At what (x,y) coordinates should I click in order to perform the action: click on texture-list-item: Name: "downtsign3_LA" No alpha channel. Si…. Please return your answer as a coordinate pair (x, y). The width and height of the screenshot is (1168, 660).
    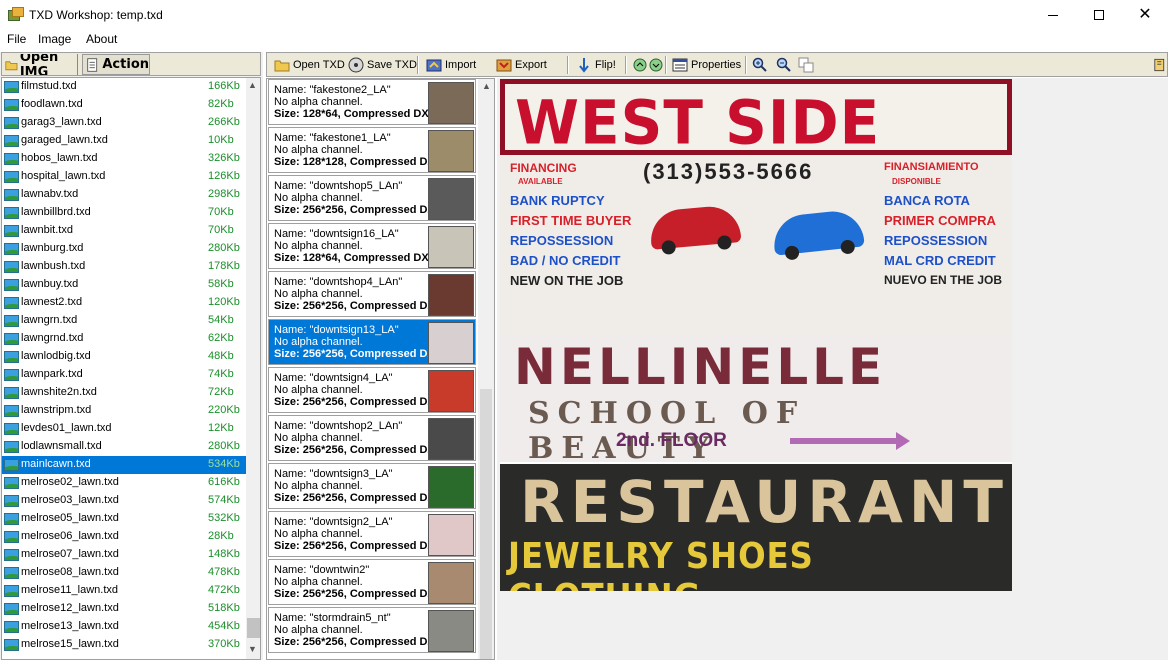
    Looking at the image, I should click on (372, 486).